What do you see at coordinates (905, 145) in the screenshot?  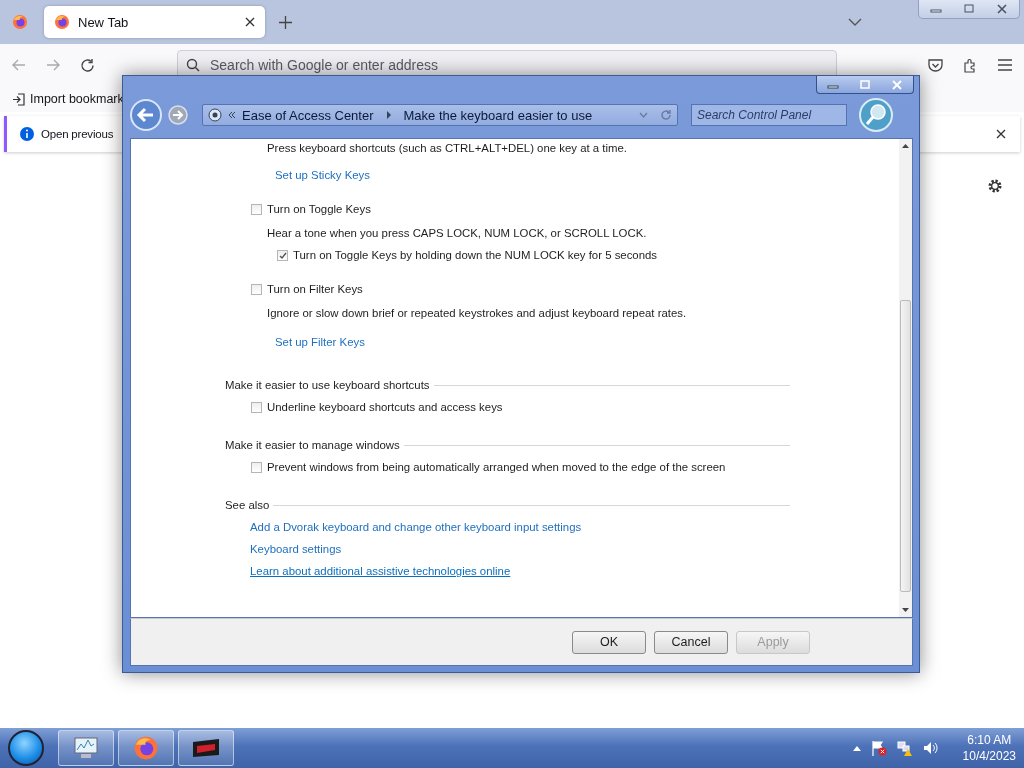 I see `scroll-up-icon` at bounding box center [905, 145].